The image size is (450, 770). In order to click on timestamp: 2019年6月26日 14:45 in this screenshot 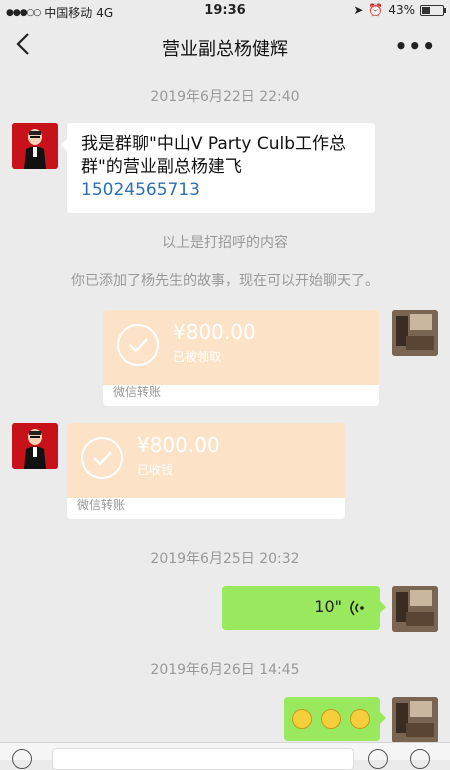, I will do `click(225, 670)`.